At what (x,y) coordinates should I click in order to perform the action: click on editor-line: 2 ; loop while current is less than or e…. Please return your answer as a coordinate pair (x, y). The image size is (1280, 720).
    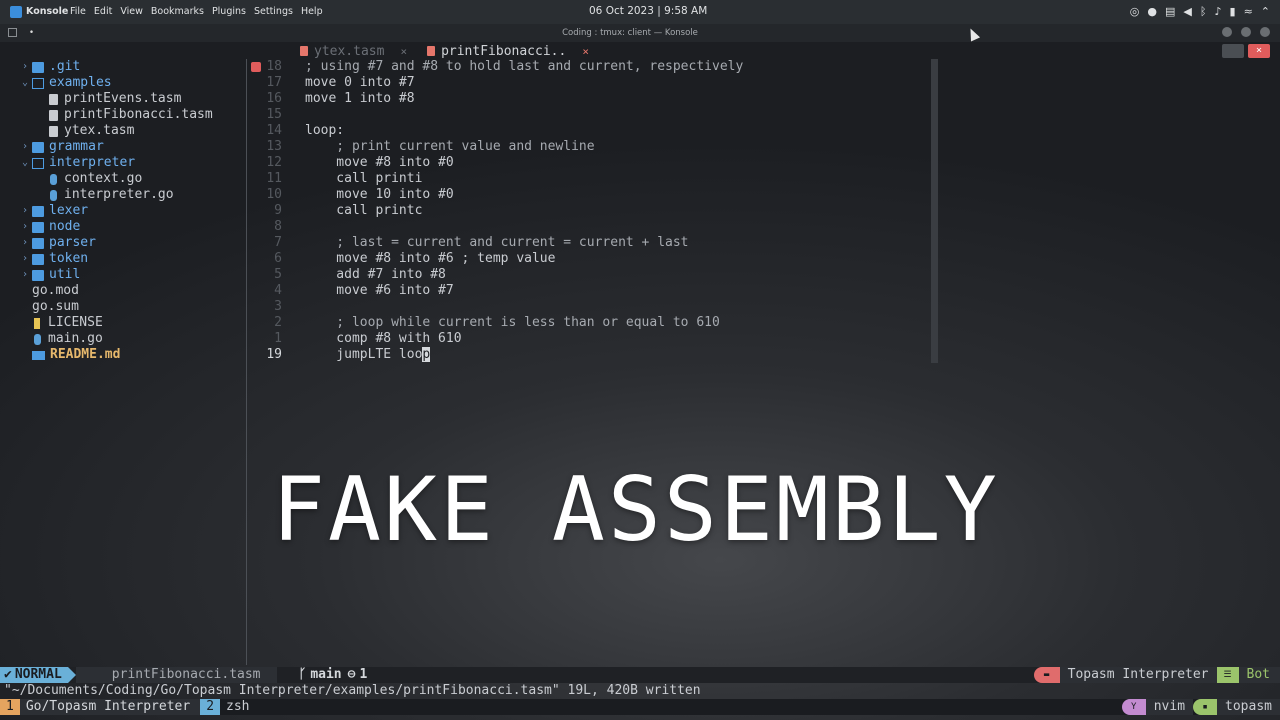
    Looking at the image, I should click on (595, 323).